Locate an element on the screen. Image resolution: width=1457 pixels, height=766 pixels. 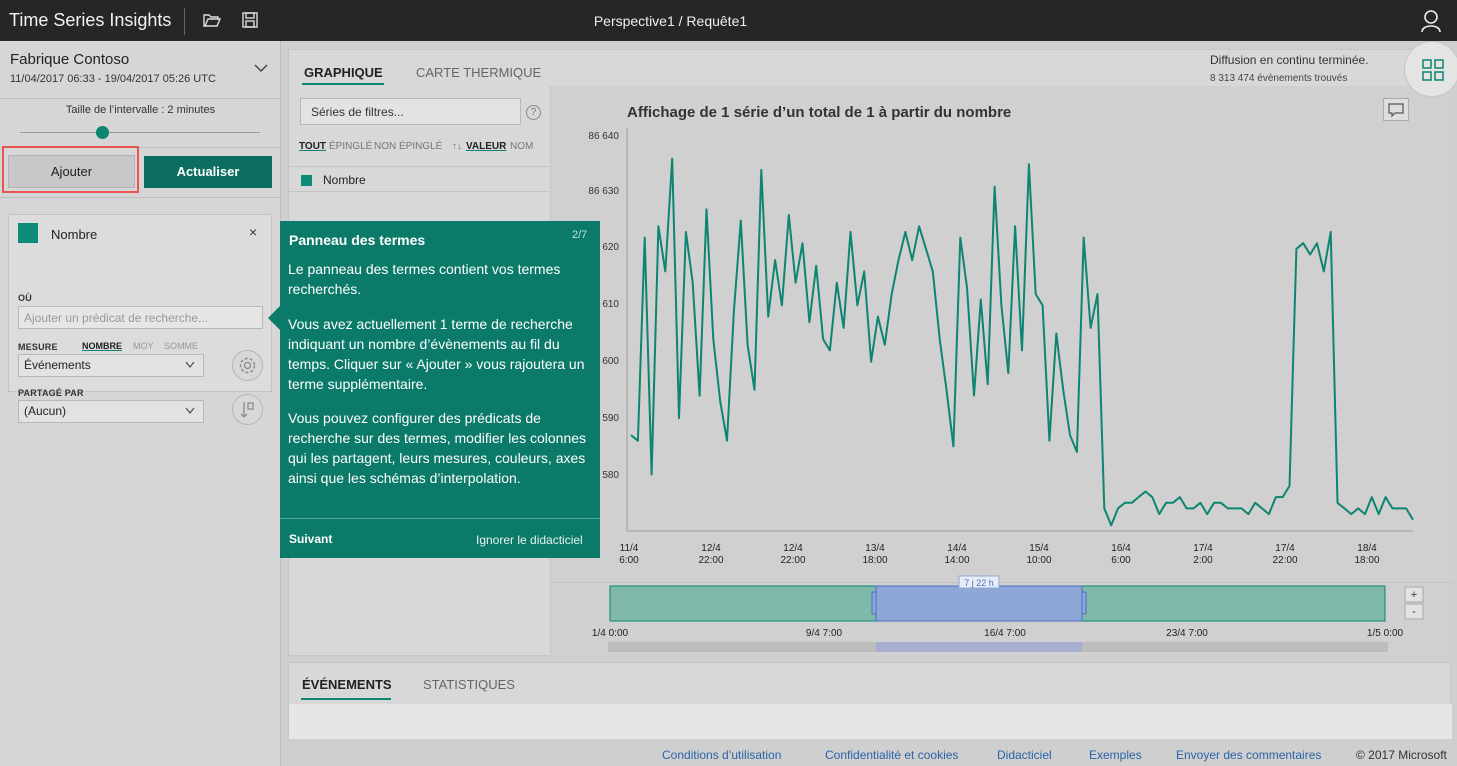
tutorial-divider is located at coordinates (440, 518).